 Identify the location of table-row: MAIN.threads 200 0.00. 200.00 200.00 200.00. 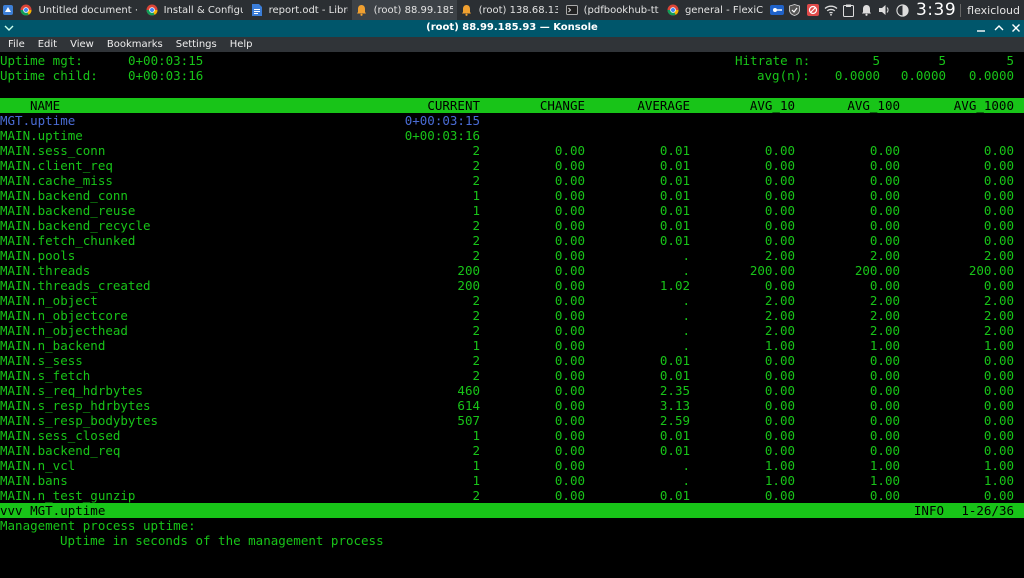
(512, 270).